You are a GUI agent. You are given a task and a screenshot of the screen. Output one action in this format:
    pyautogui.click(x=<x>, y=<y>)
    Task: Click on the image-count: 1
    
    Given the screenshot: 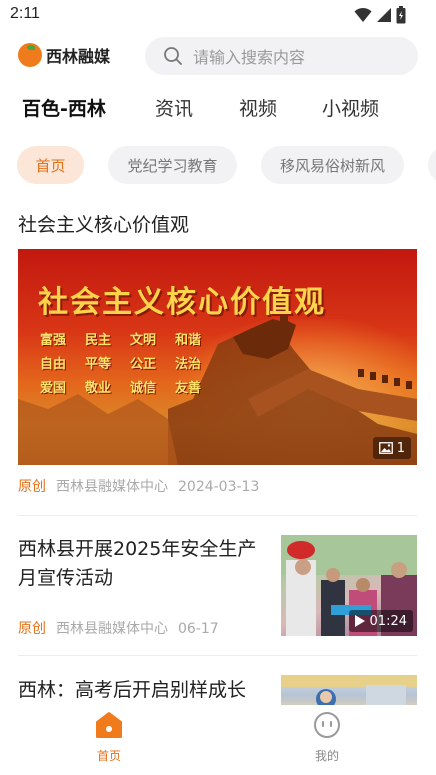 What is the action you would take?
    pyautogui.click(x=400, y=448)
    